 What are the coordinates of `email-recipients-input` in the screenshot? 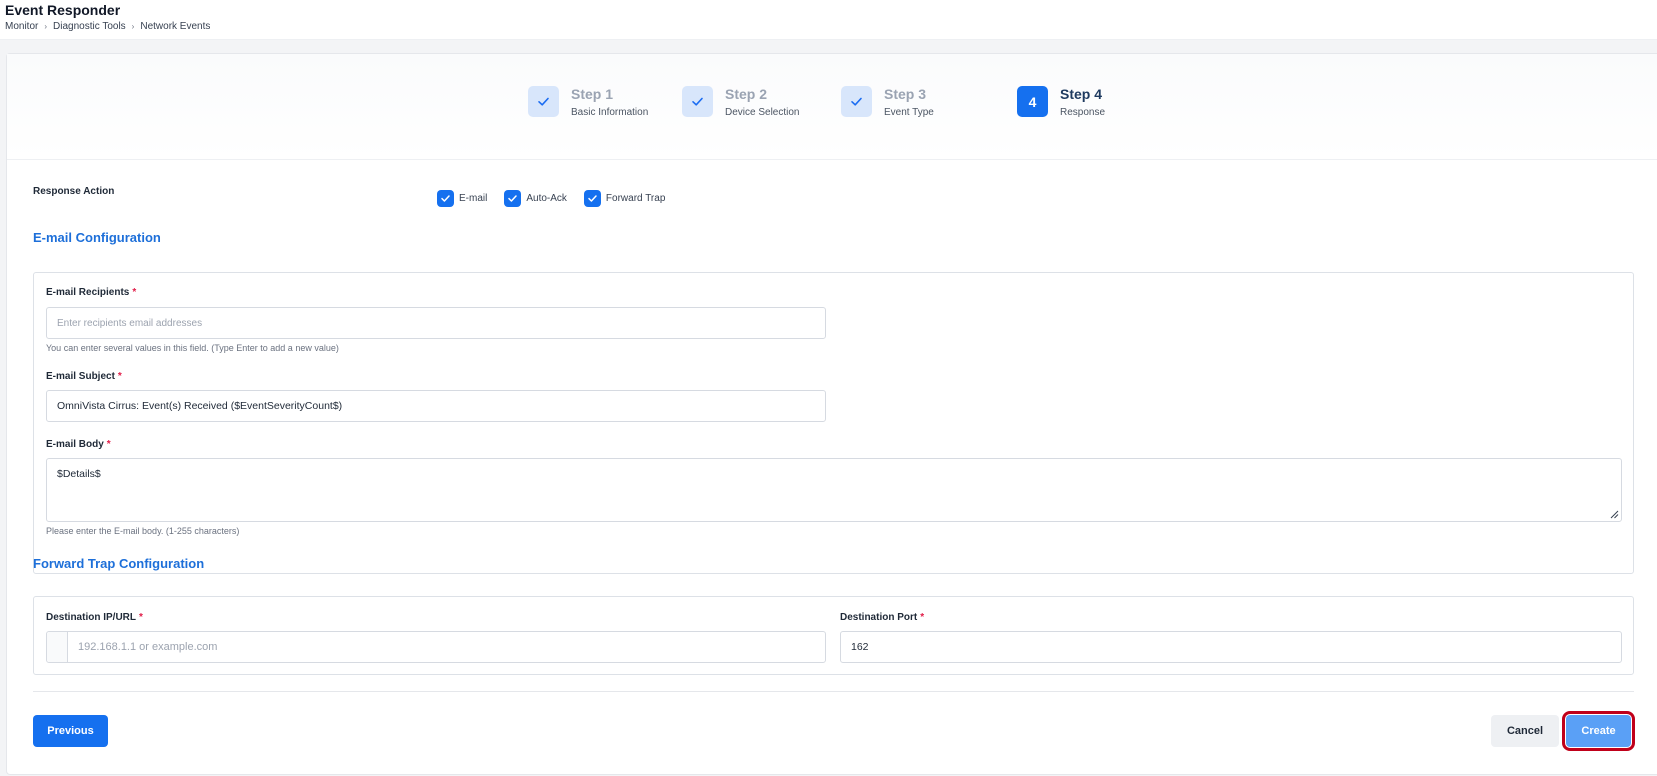 It's located at (441, 323).